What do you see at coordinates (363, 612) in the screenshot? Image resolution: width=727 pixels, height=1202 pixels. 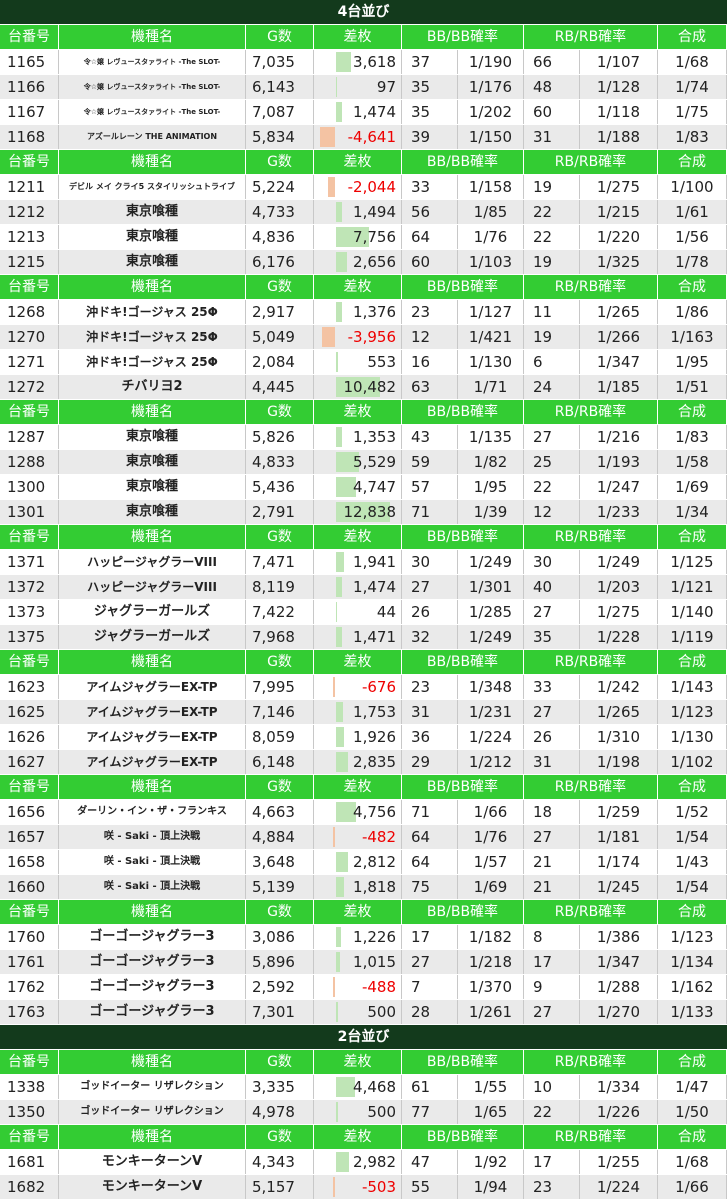 I see `table-row: 1373 ジャグラーガールズ 7,422 44 26 1/285 27 1/275 1/140` at bounding box center [363, 612].